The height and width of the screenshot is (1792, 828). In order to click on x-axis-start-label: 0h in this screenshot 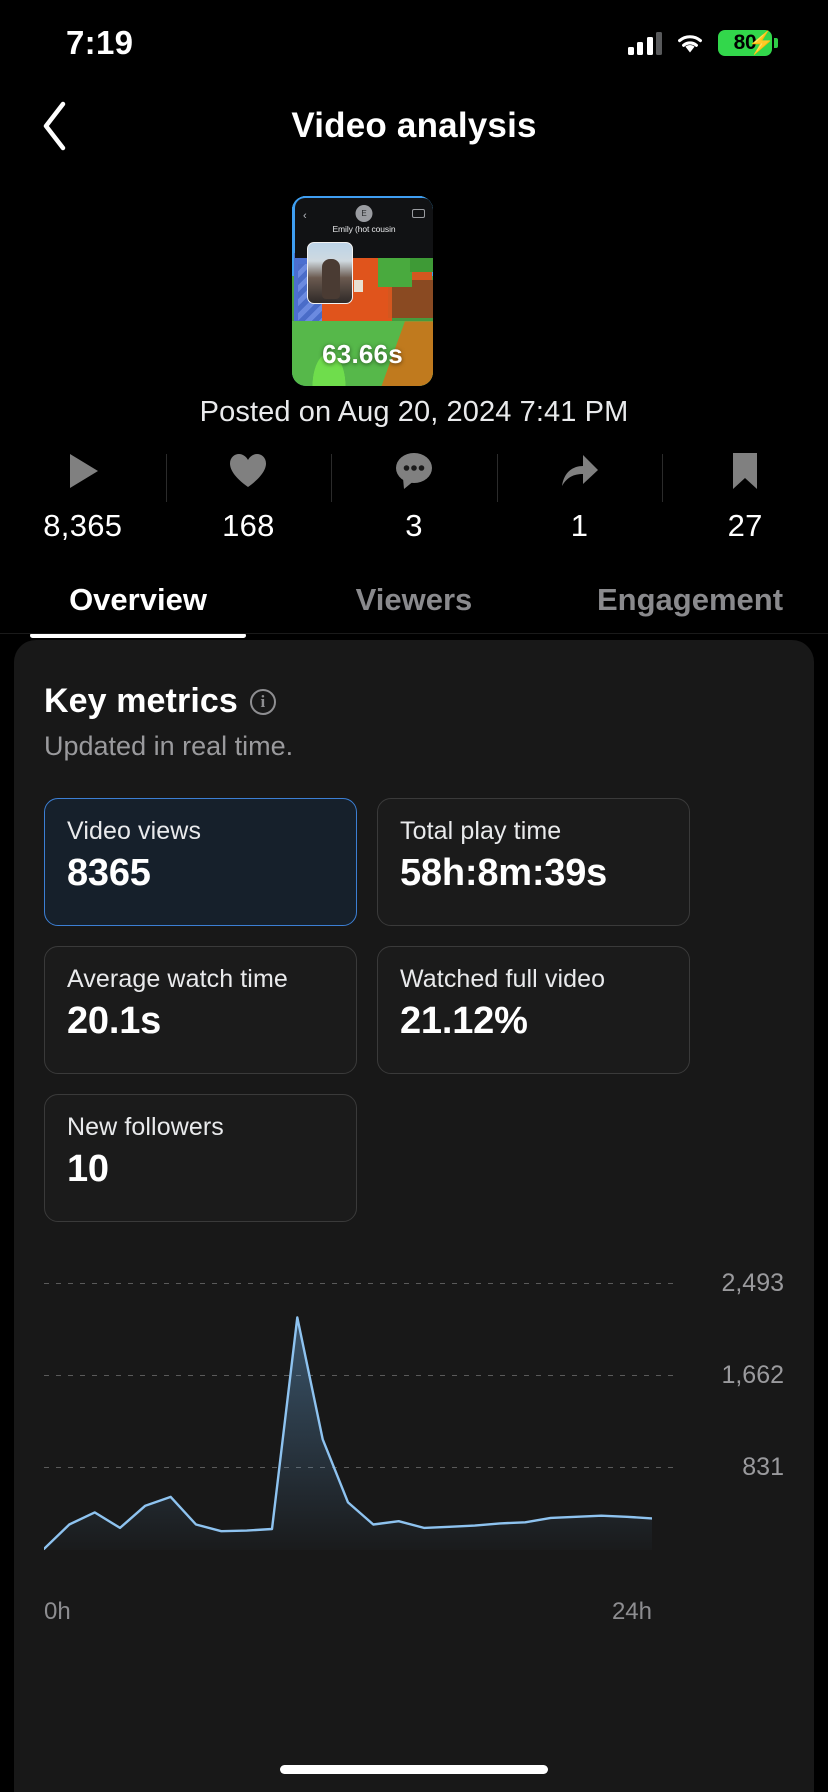, I will do `click(57, 1611)`.